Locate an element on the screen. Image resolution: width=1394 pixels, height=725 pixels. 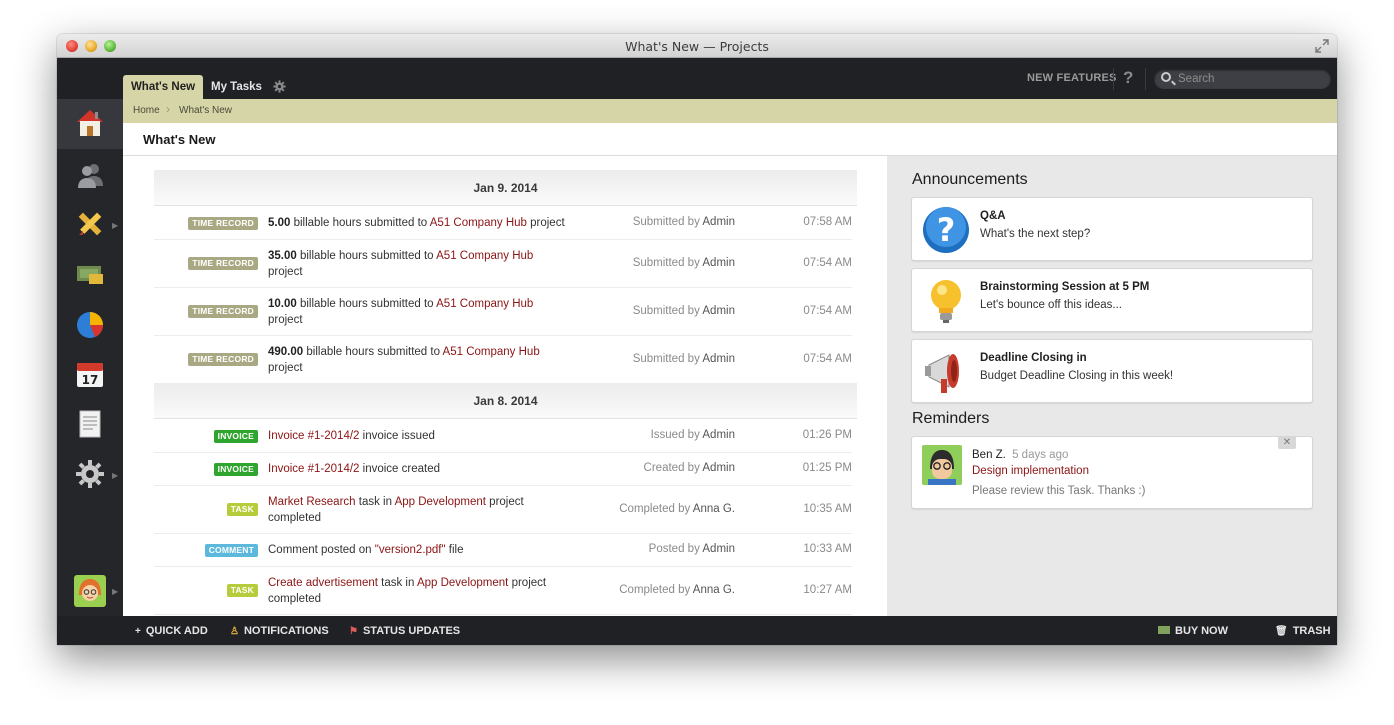
status-action: Created is located at coordinates (664, 468).